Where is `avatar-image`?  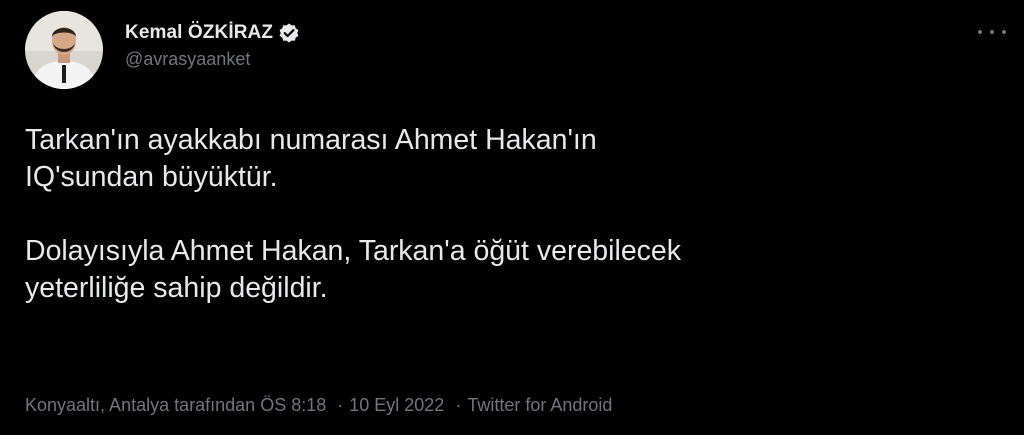 avatar-image is located at coordinates (64, 50).